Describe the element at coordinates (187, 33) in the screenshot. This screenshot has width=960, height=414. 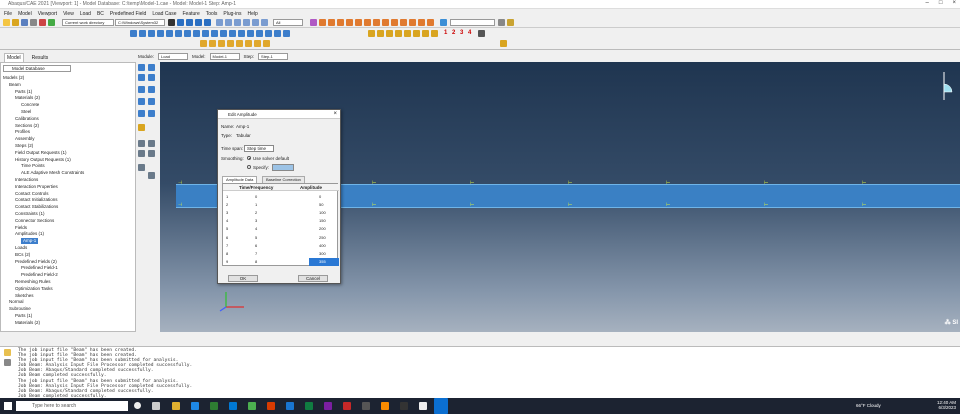
I see `predefined-field-icon` at that location.